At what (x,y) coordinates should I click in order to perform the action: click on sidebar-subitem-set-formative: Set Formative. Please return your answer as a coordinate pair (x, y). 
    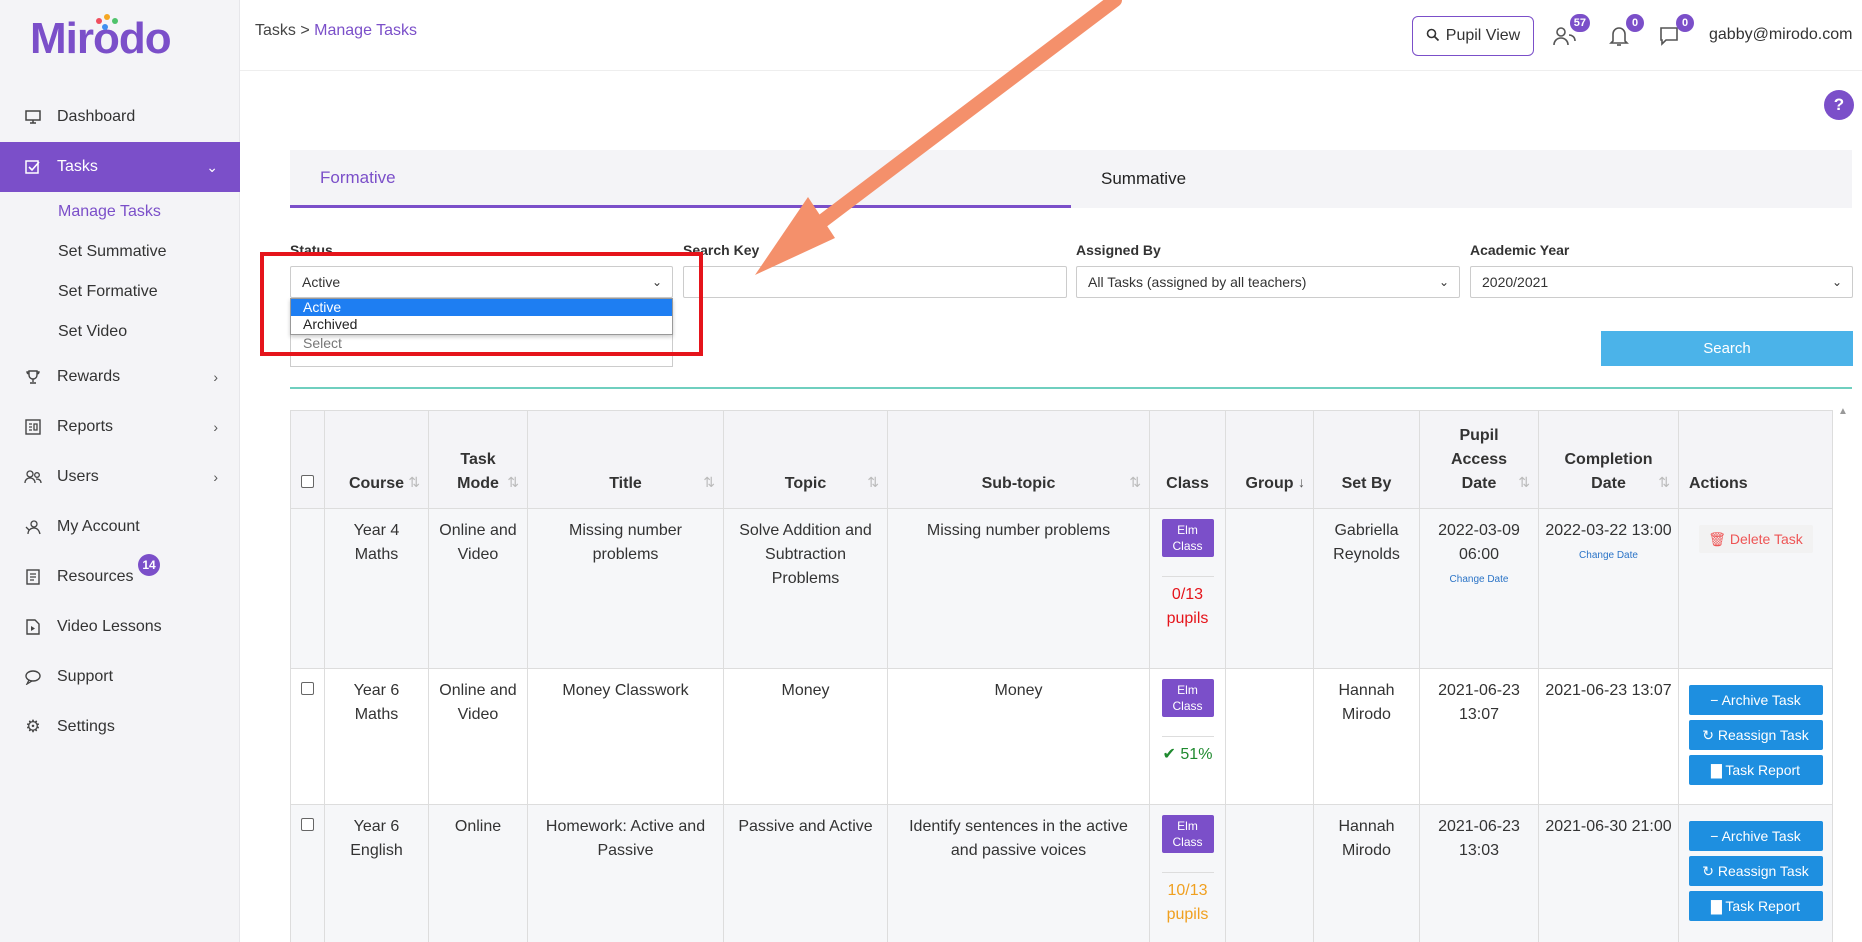
    Looking at the image, I should click on (120, 292).